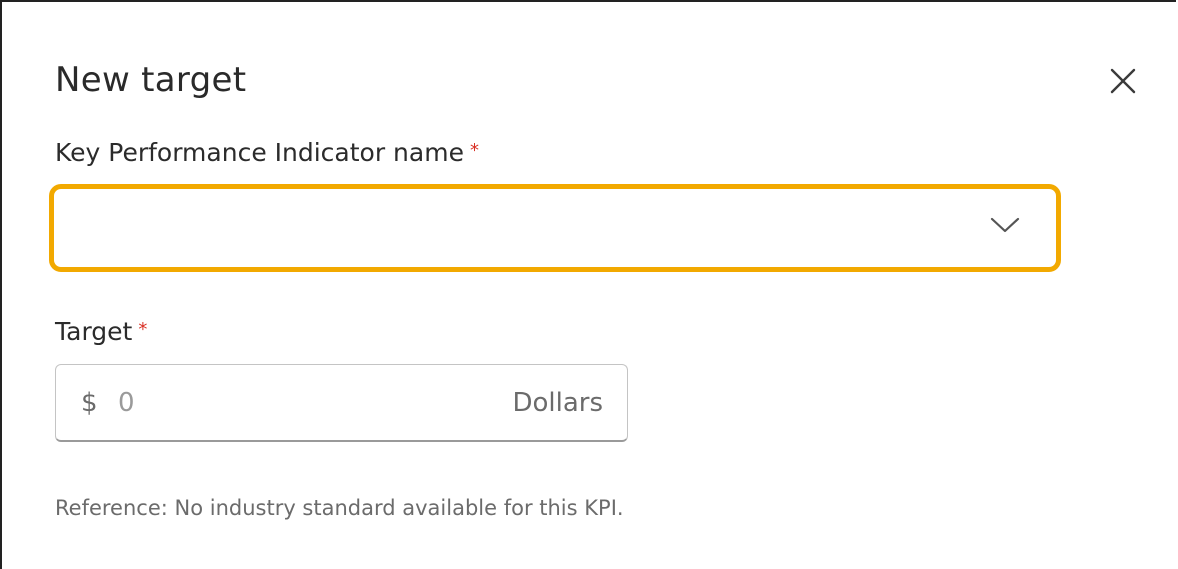 The width and height of the screenshot is (1178, 569). Describe the element at coordinates (259, 152) in the screenshot. I see `kpi-name-label-text: Key Performance Indicator name` at that location.